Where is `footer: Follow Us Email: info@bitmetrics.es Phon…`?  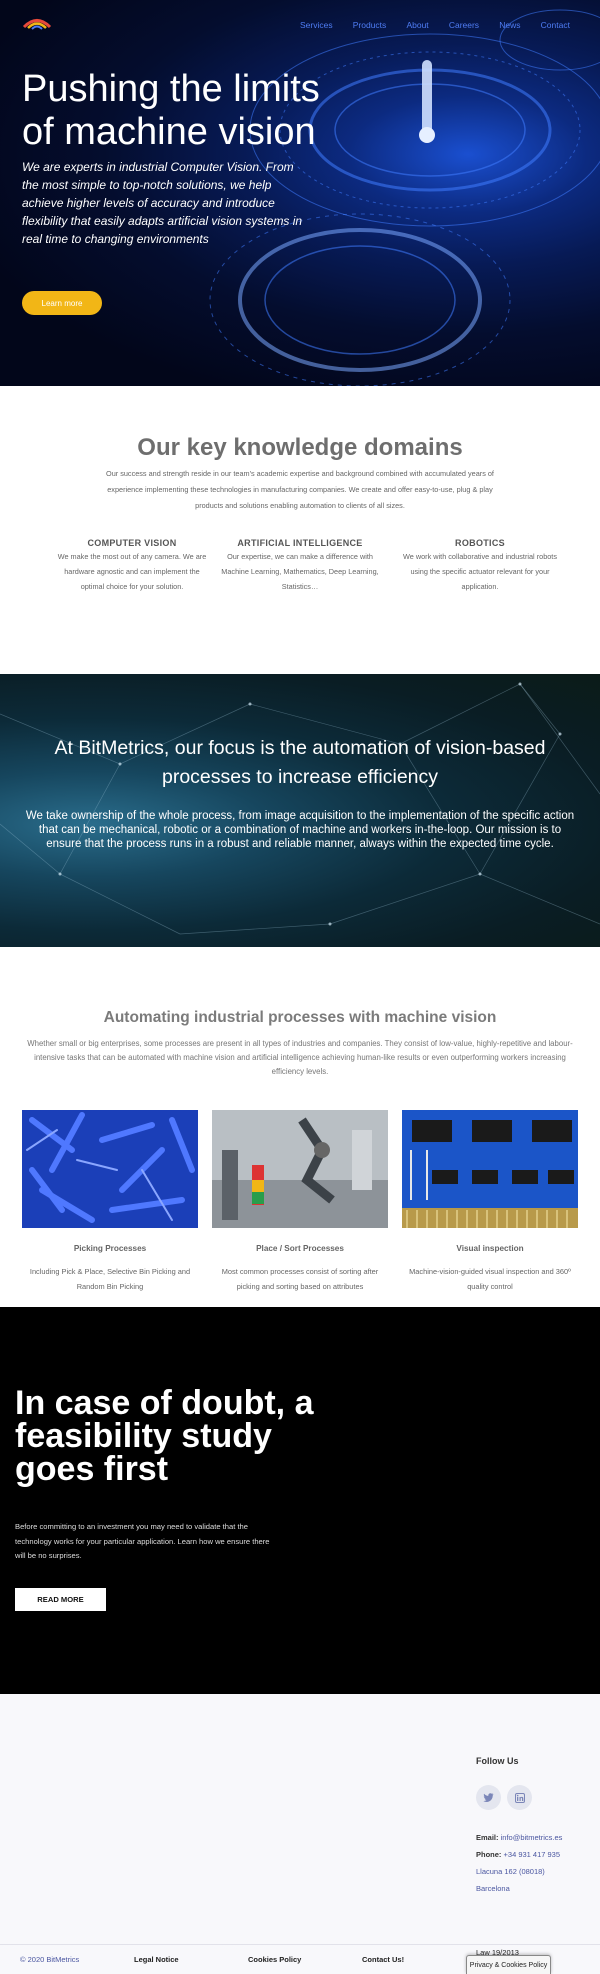
footer: Follow Us Email: info@bitmetrics.es Phon… is located at coordinates (300, 1819).